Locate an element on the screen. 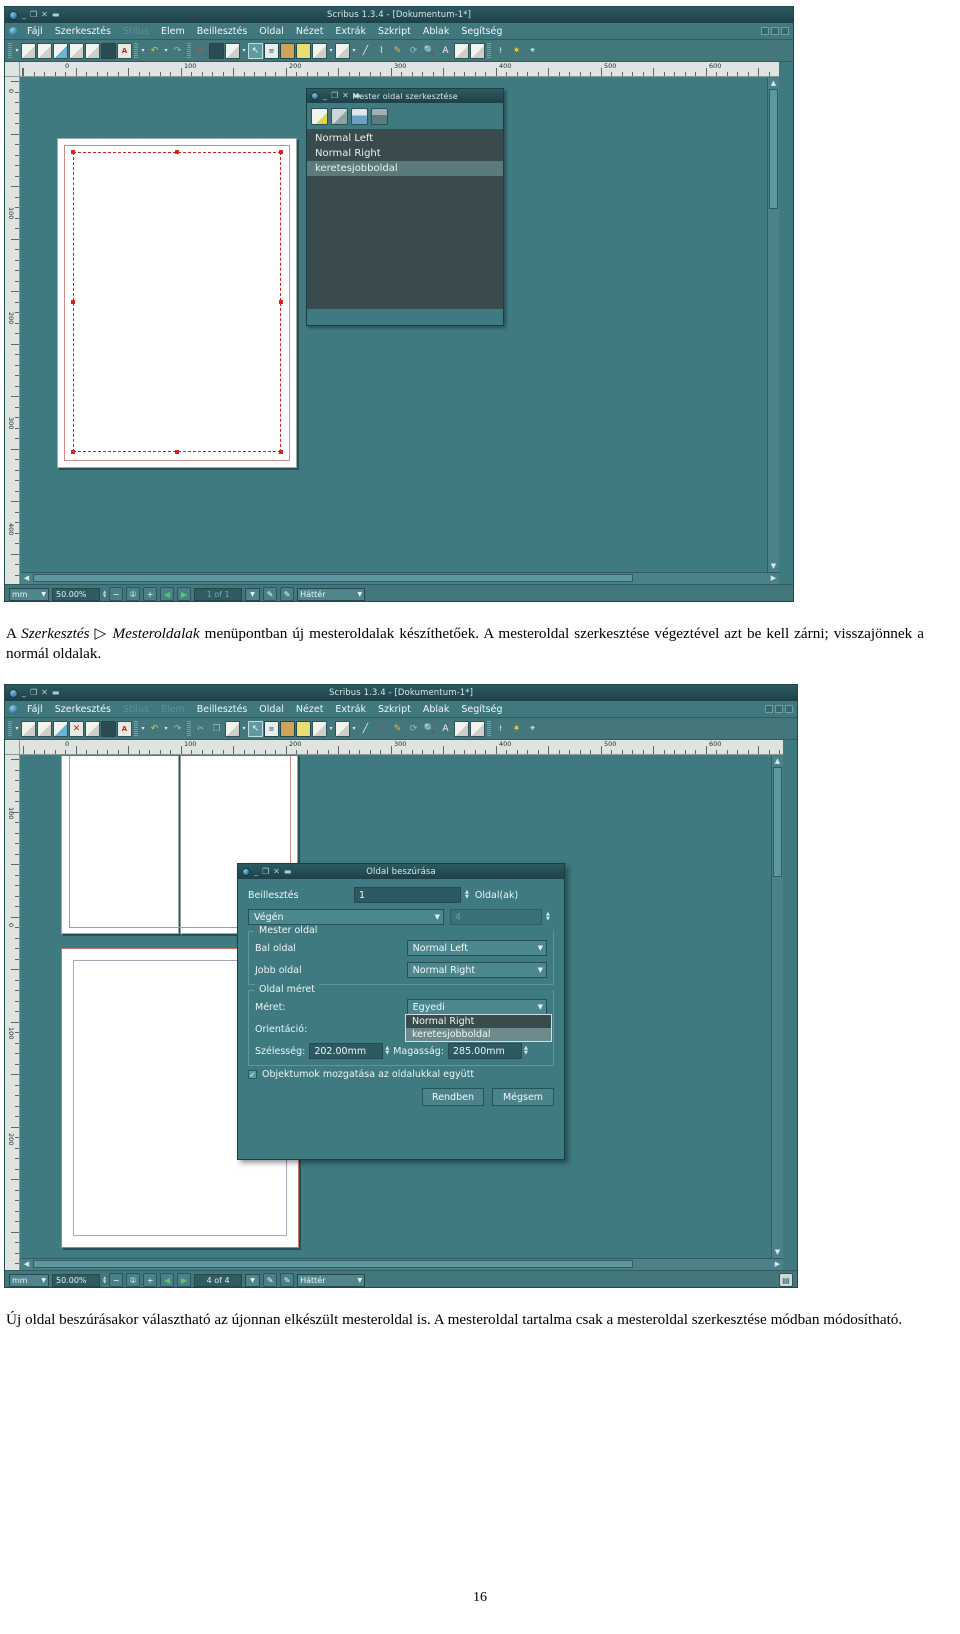 The width and height of the screenshot is (960, 1634). menu-oldal: Oldal is located at coordinates (271, 31).